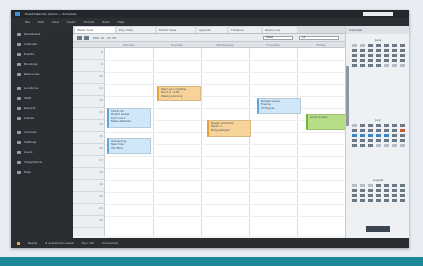 The width and height of the screenshot is (423, 266). Describe the element at coordinates (212, 30) in the screenshot. I see `tab-agenda: Agenda` at that location.